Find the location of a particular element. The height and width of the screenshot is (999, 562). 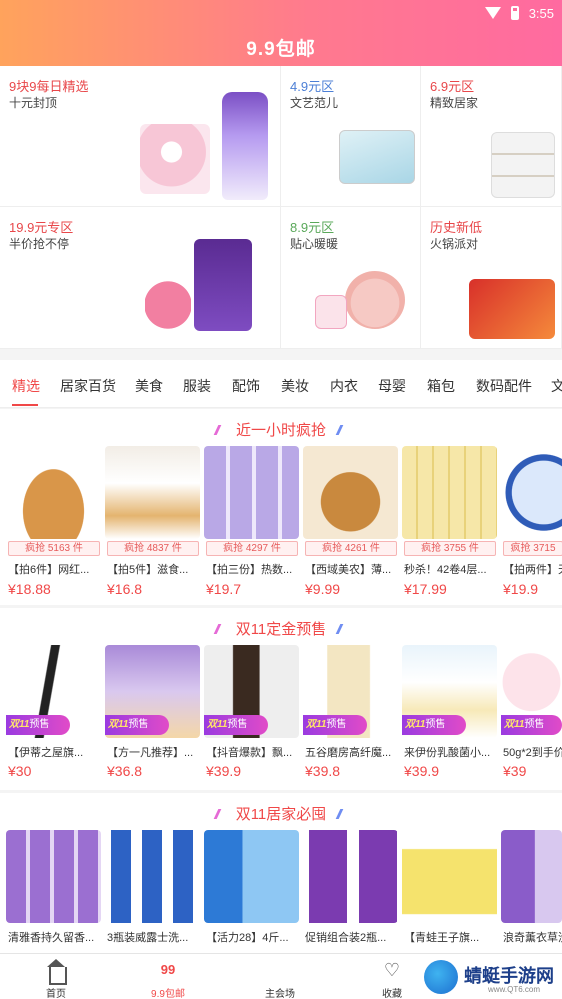

tab-clothing: 服装 is located at coordinates (197, 386).